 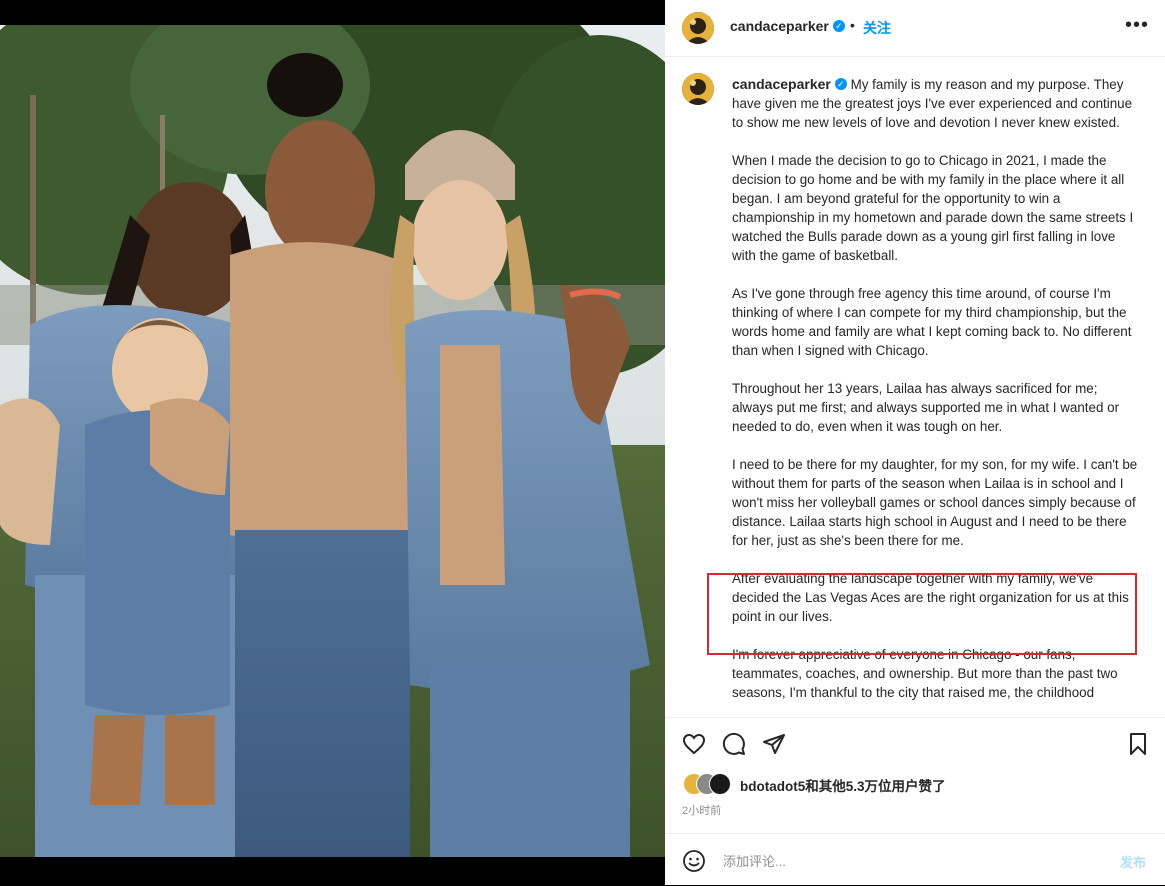 I want to click on liker-avatar, so click(x=720, y=784).